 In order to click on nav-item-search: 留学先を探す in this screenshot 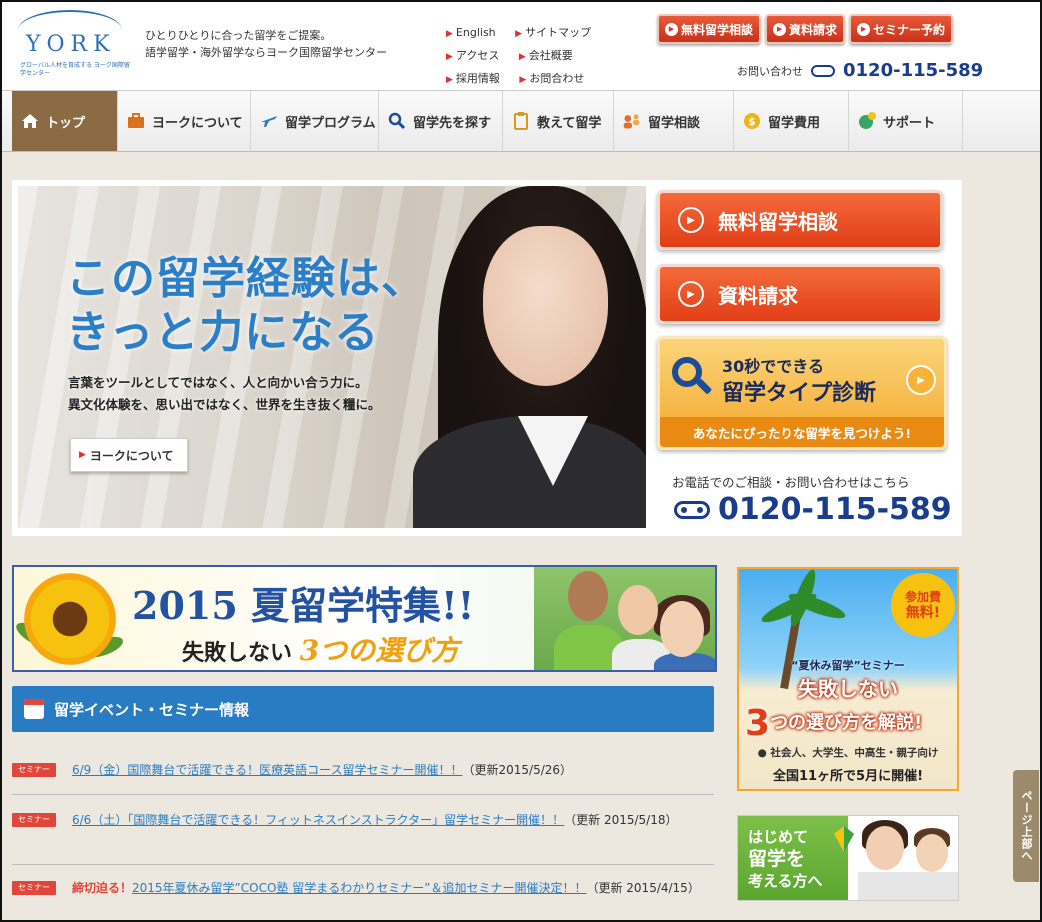, I will do `click(441, 121)`.